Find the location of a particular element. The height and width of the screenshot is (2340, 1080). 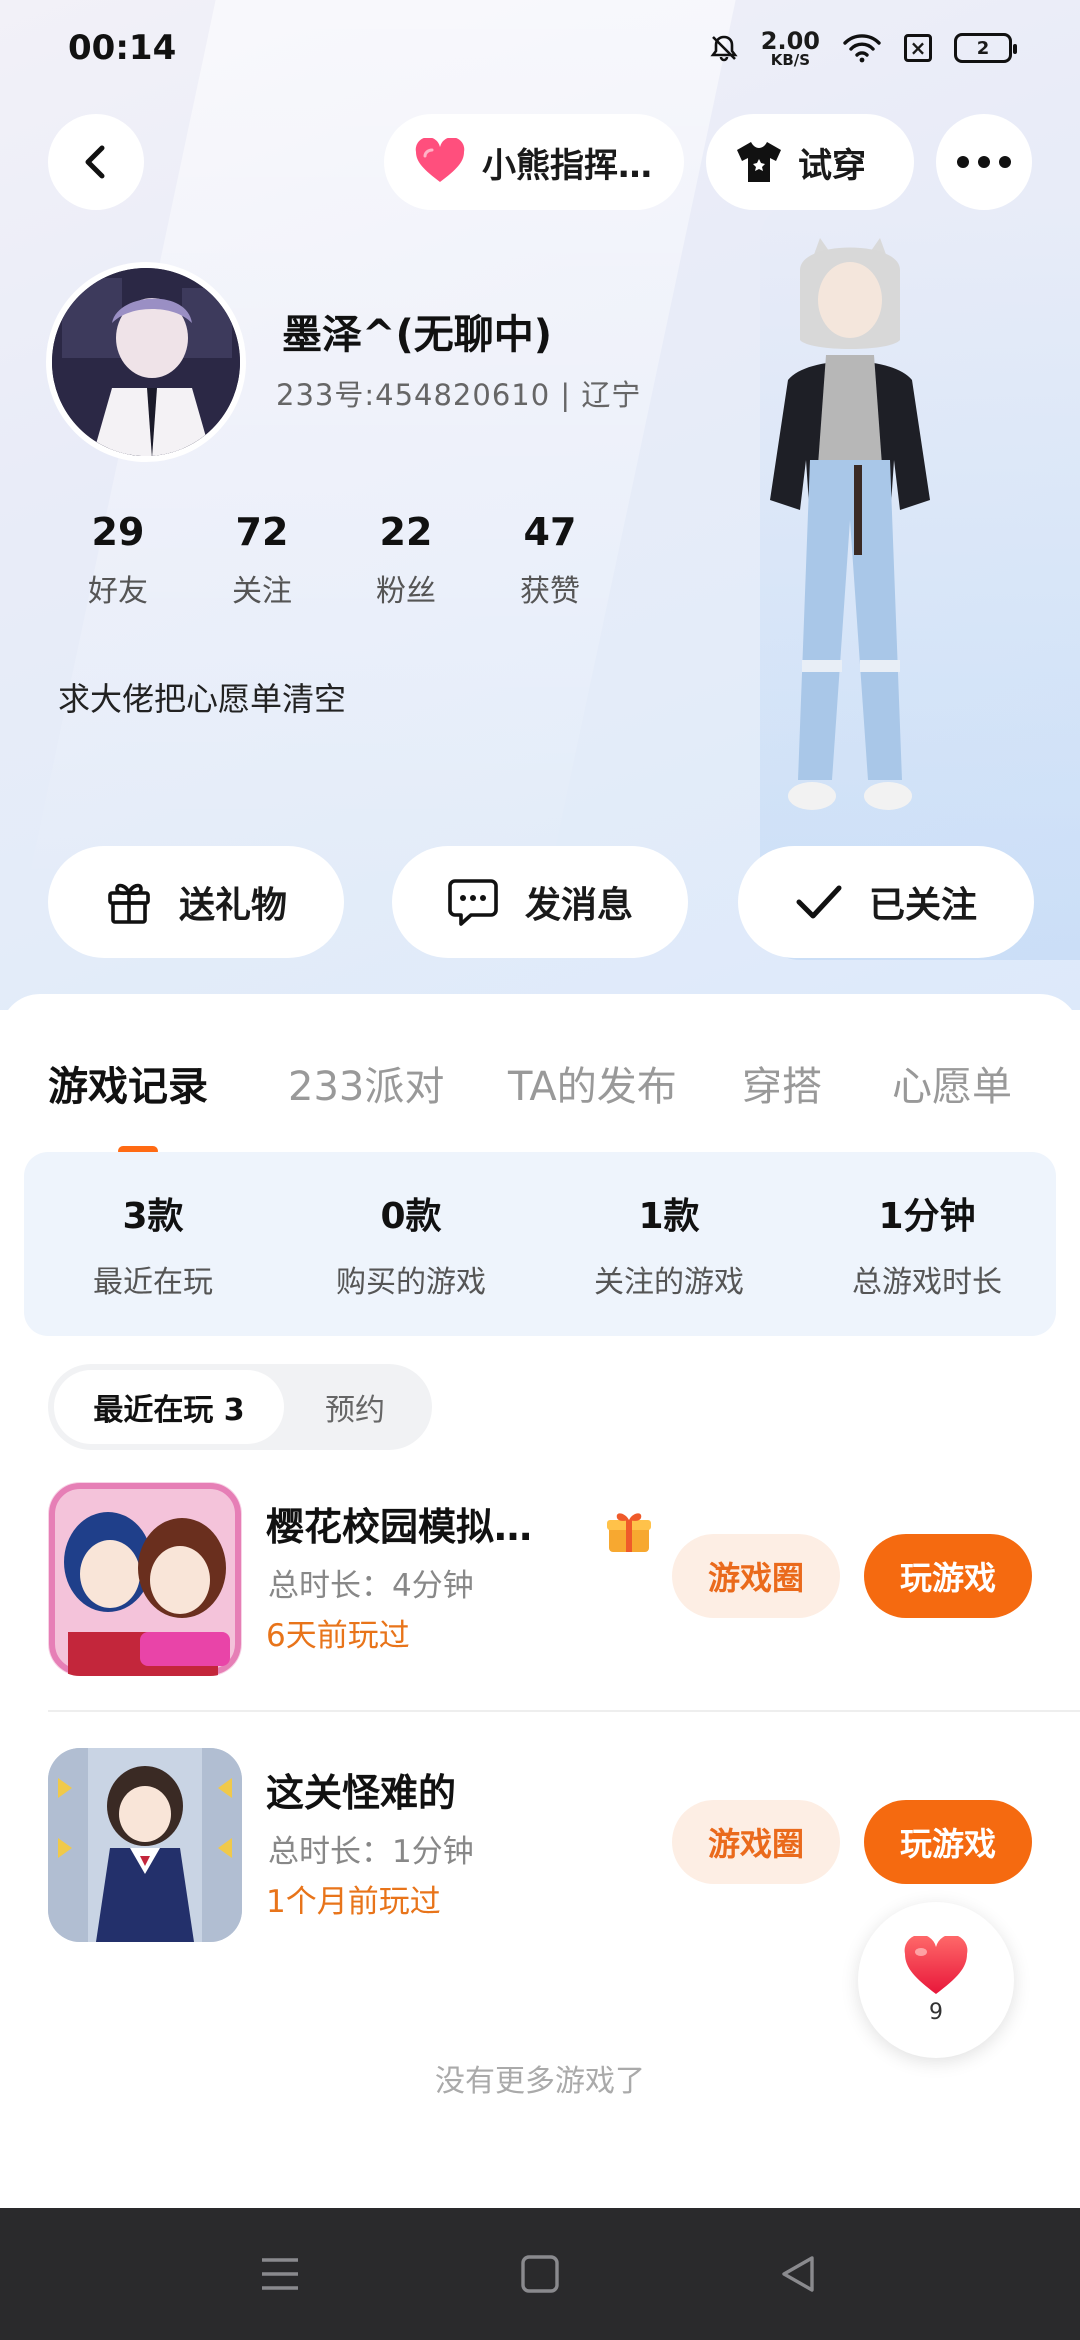

try-on-button: 试穿 is located at coordinates (810, 162).